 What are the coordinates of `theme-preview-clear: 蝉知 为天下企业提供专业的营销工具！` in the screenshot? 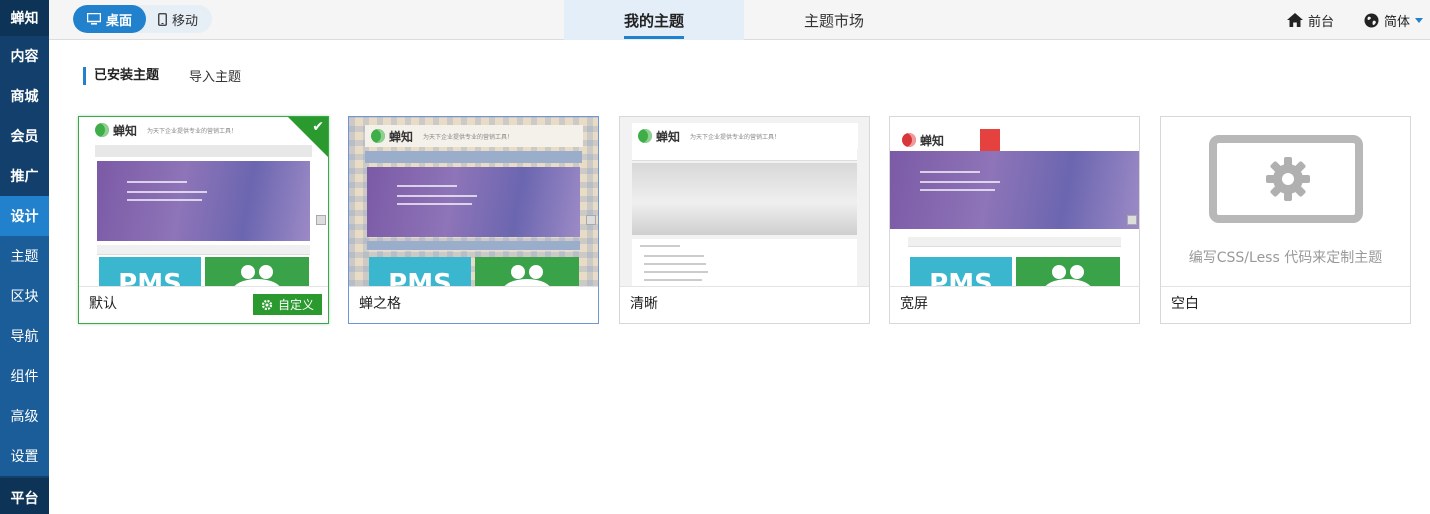 It's located at (744, 202).